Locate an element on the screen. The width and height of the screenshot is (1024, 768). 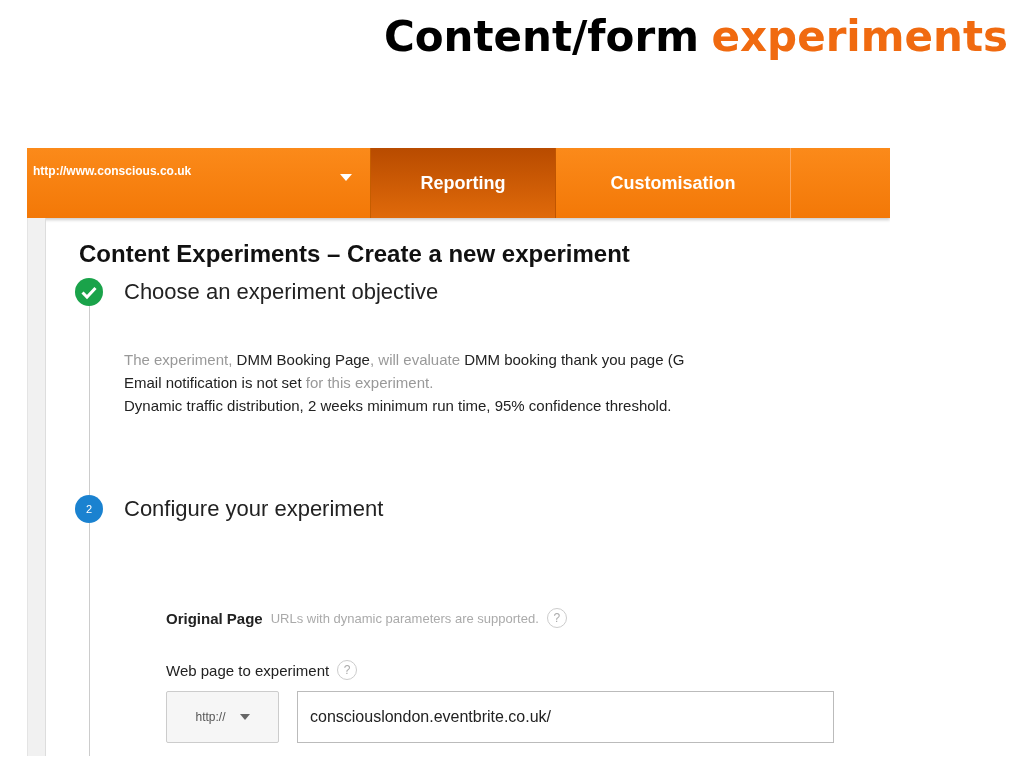
page-heading: Content Experiments – Create a new experiment is located at coordinates (354, 254).